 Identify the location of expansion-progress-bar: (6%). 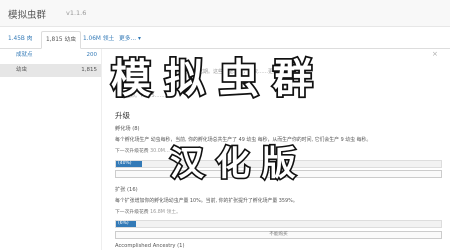
(278, 224).